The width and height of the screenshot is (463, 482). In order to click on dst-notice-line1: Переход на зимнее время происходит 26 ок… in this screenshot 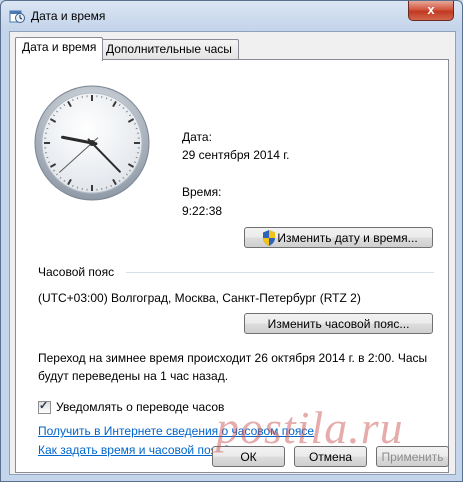, I will do `click(233, 358)`.